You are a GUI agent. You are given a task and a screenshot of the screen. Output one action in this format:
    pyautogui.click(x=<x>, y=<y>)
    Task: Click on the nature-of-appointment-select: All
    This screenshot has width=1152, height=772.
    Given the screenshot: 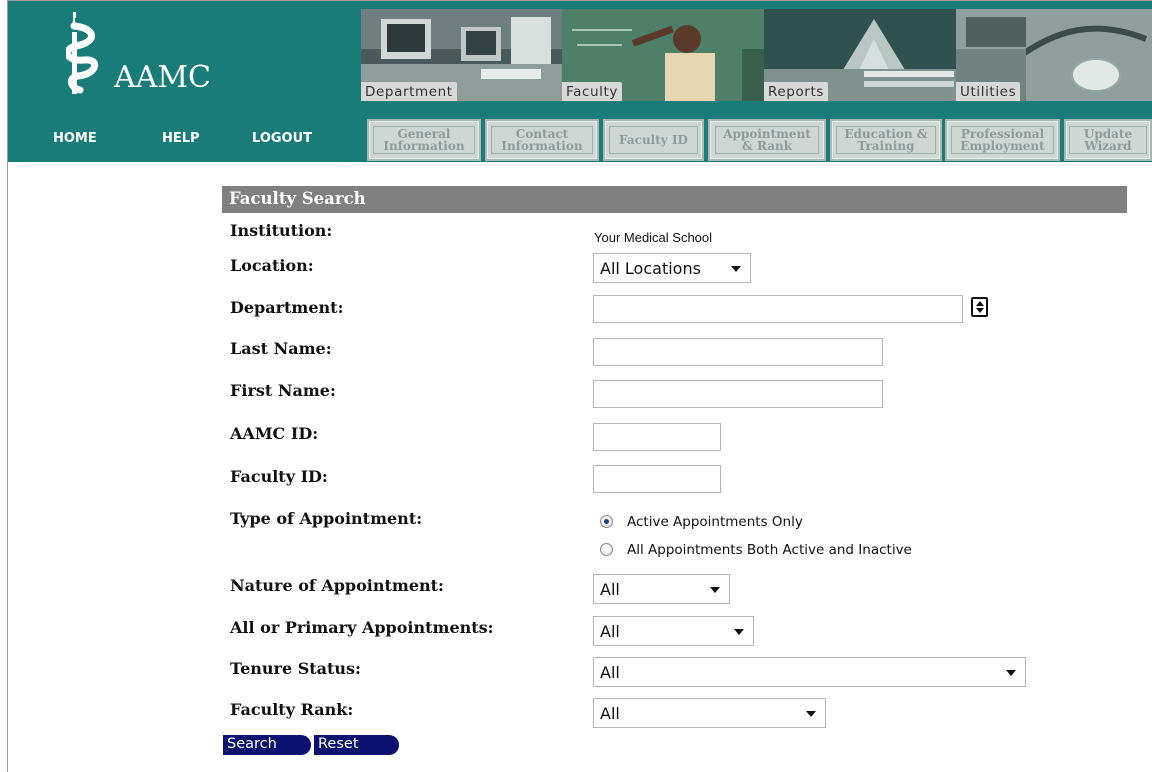 What is the action you would take?
    pyautogui.click(x=661, y=589)
    